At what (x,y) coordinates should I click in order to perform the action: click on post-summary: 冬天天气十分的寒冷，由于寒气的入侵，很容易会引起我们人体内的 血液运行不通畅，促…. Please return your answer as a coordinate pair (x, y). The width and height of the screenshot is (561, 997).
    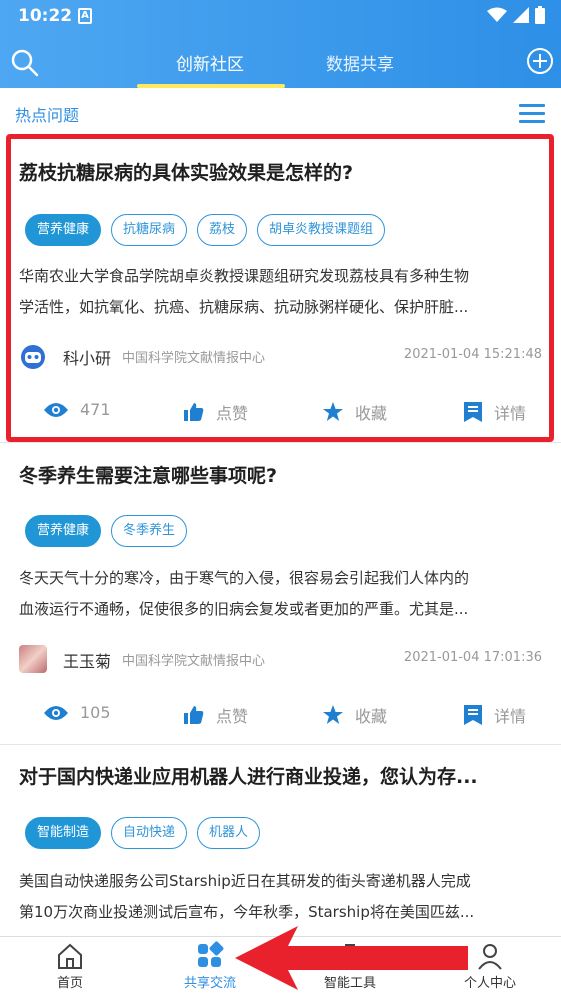
    Looking at the image, I should click on (283, 594).